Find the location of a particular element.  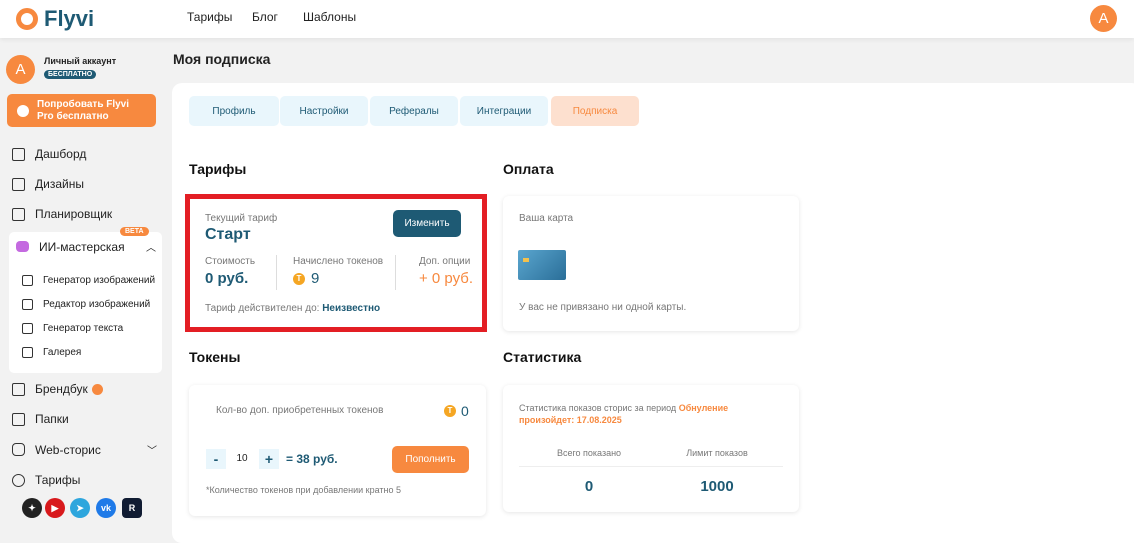

plan-badge: БЕСПЛАТНО is located at coordinates (70, 74).